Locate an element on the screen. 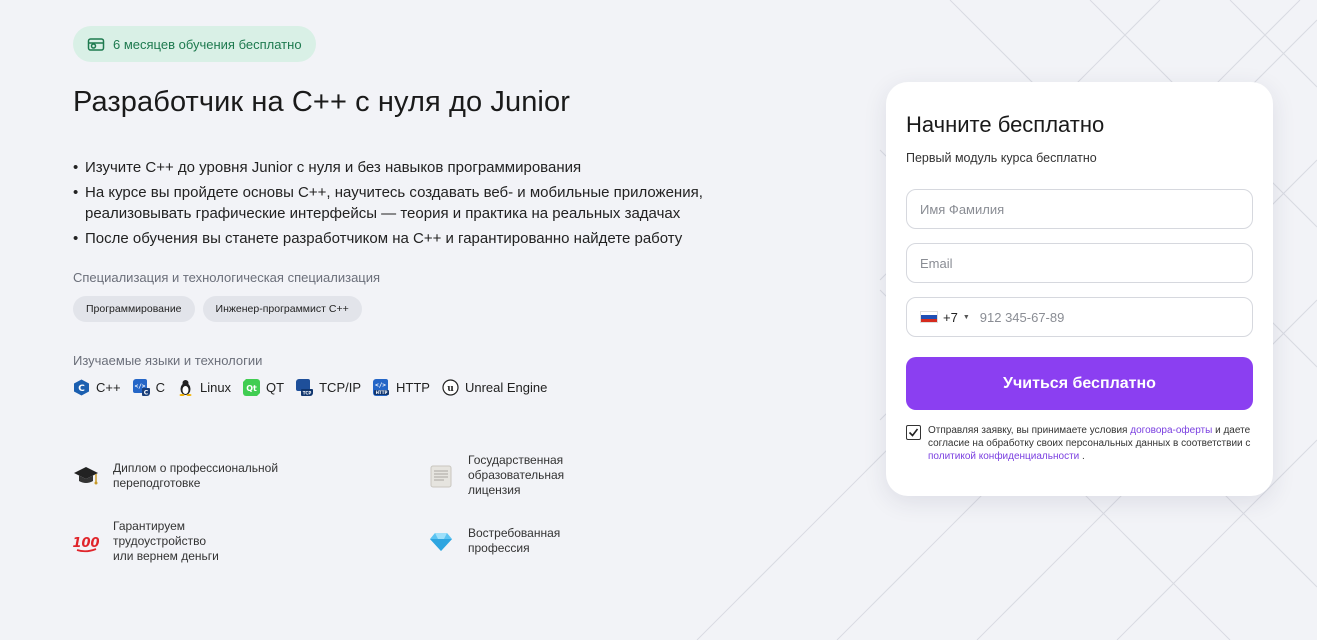  graduation-cap-icon is located at coordinates (86, 476).